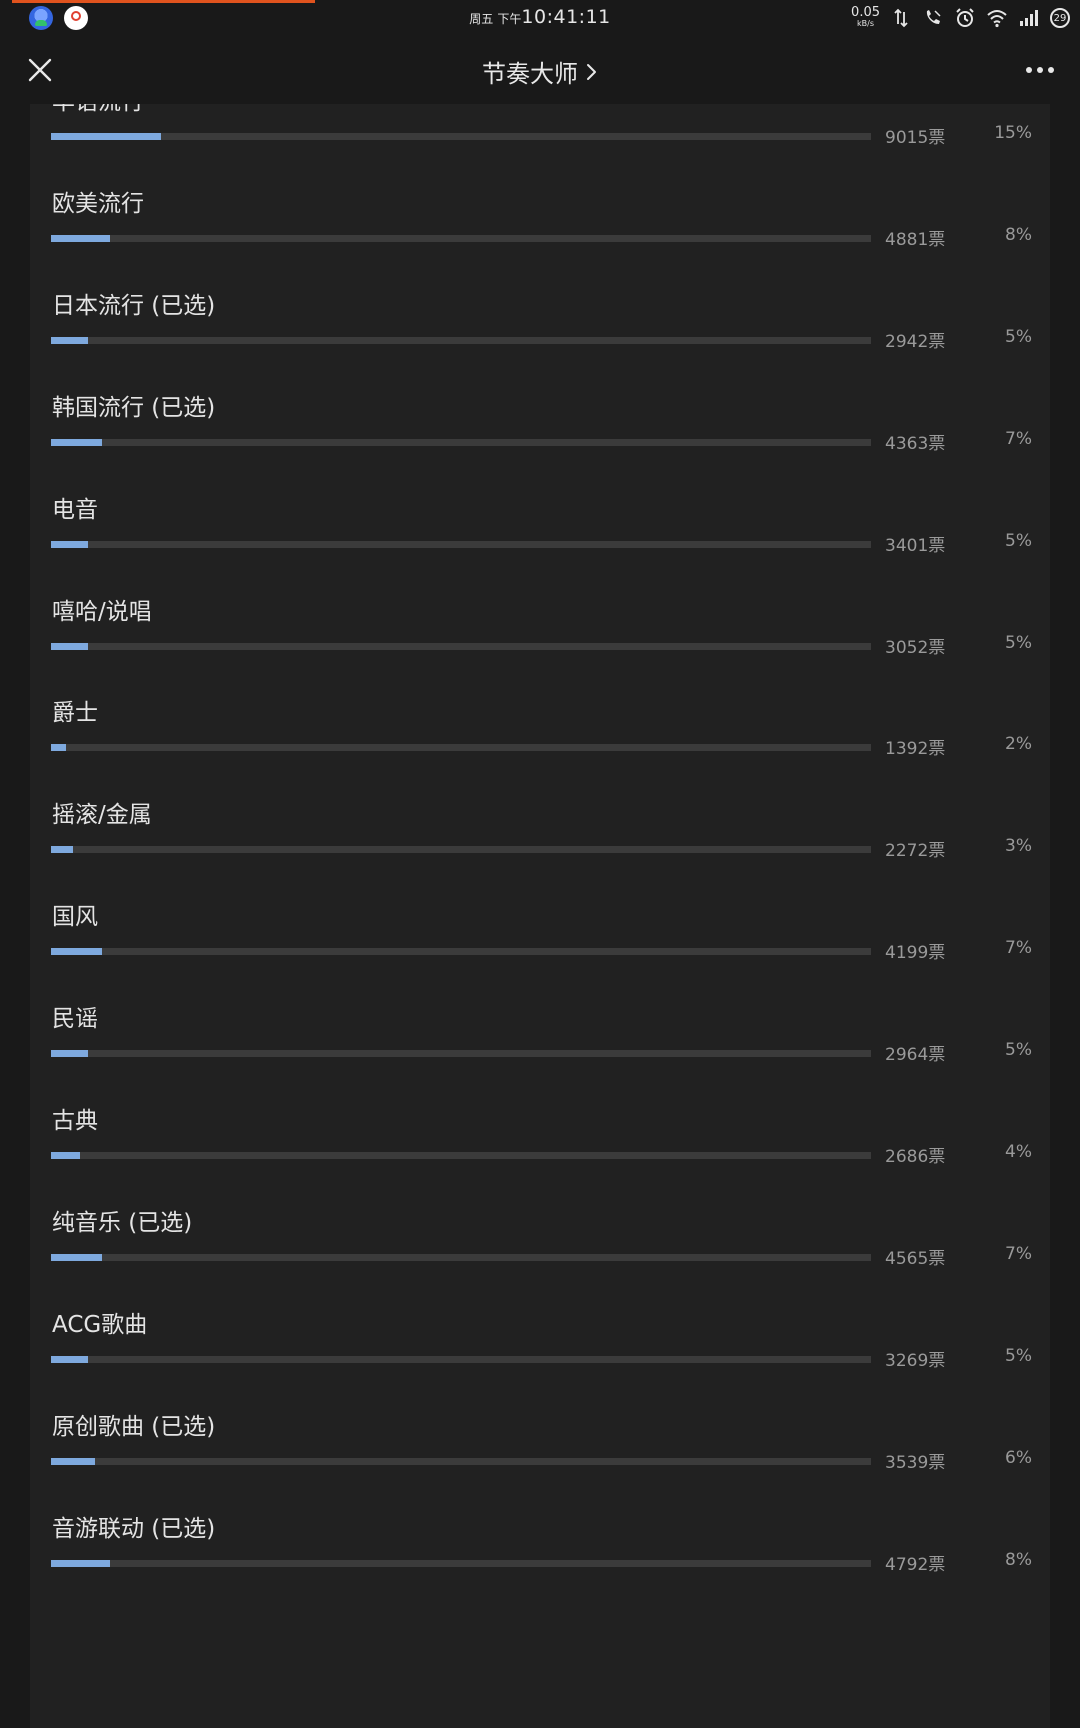 The height and width of the screenshot is (1728, 1080). What do you see at coordinates (509, 19) in the screenshot?
I see `status-ampm: 下午` at bounding box center [509, 19].